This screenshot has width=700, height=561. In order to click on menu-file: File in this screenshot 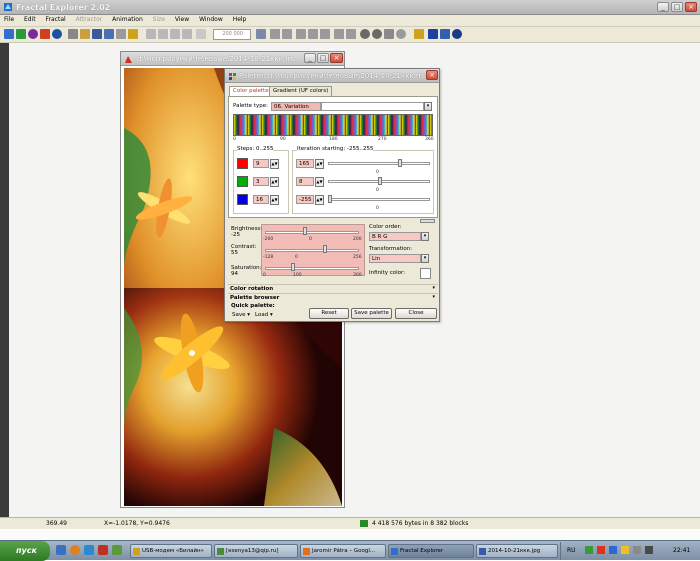, I will do `click(9, 19)`.